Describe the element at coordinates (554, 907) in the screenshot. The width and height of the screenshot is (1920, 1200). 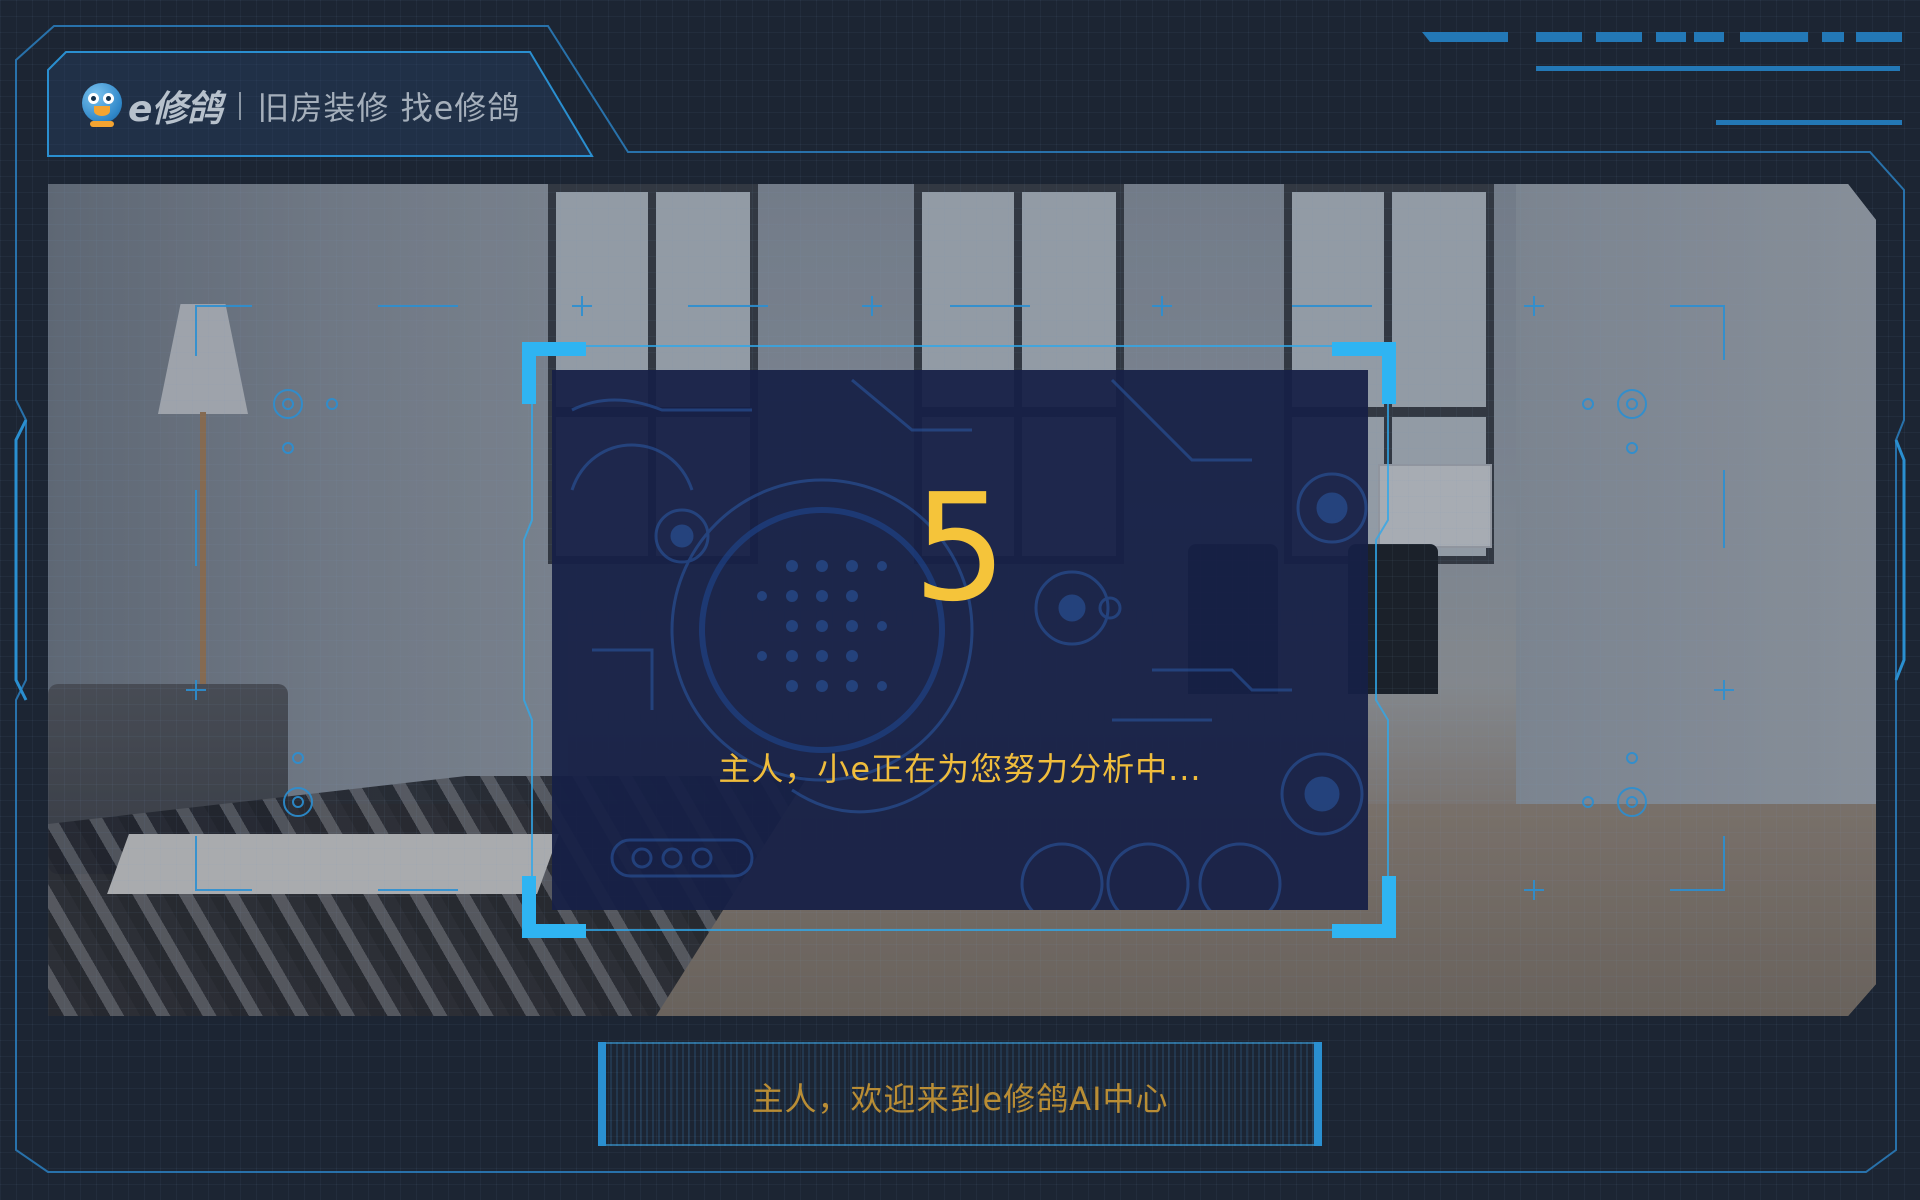
I see `corner-bottom-left` at that location.